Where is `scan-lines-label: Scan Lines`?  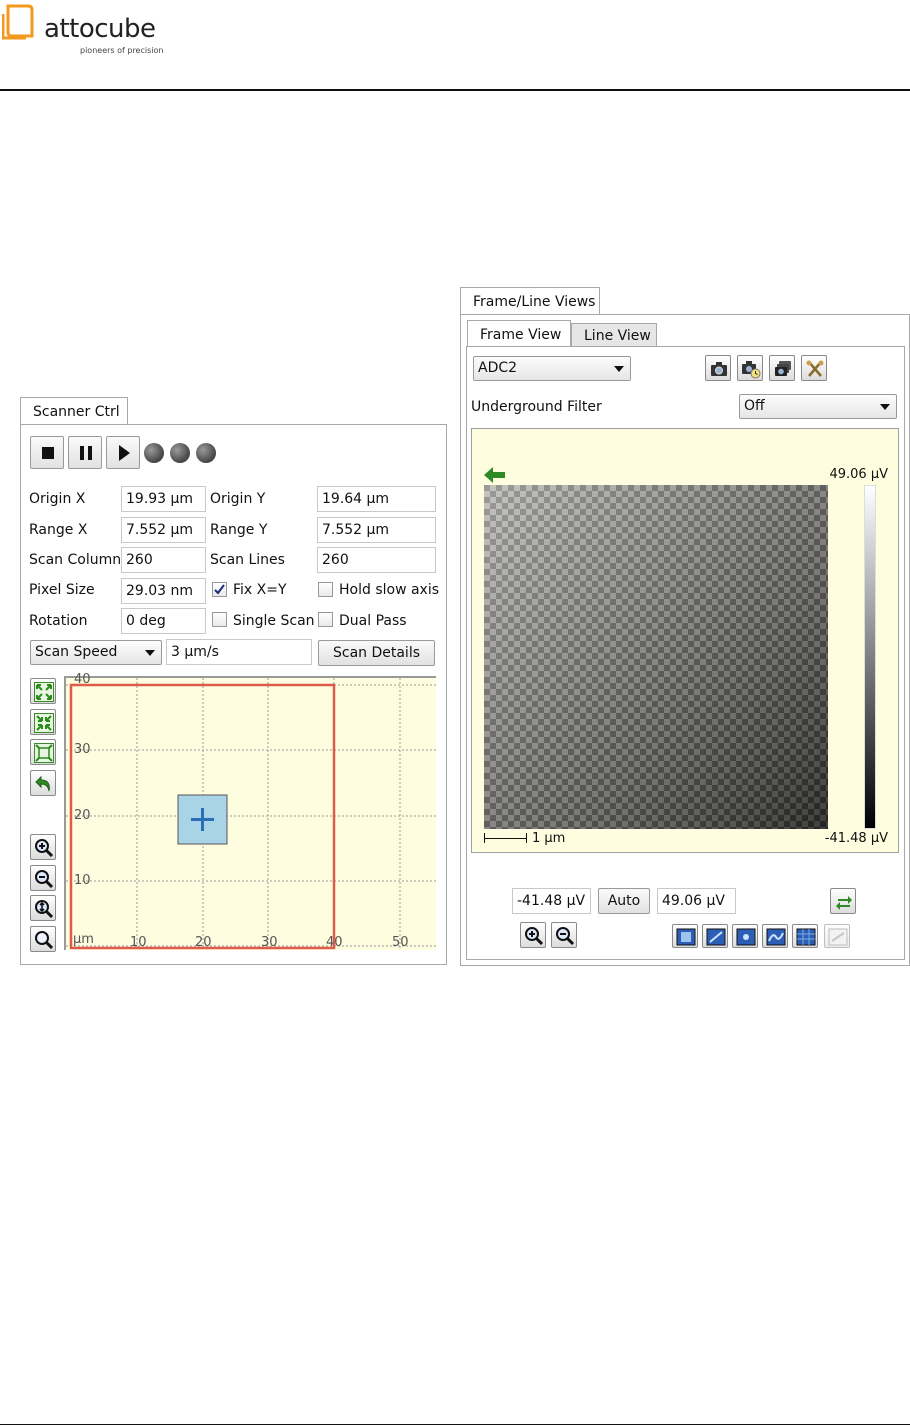
scan-lines-label: Scan Lines is located at coordinates (247, 560).